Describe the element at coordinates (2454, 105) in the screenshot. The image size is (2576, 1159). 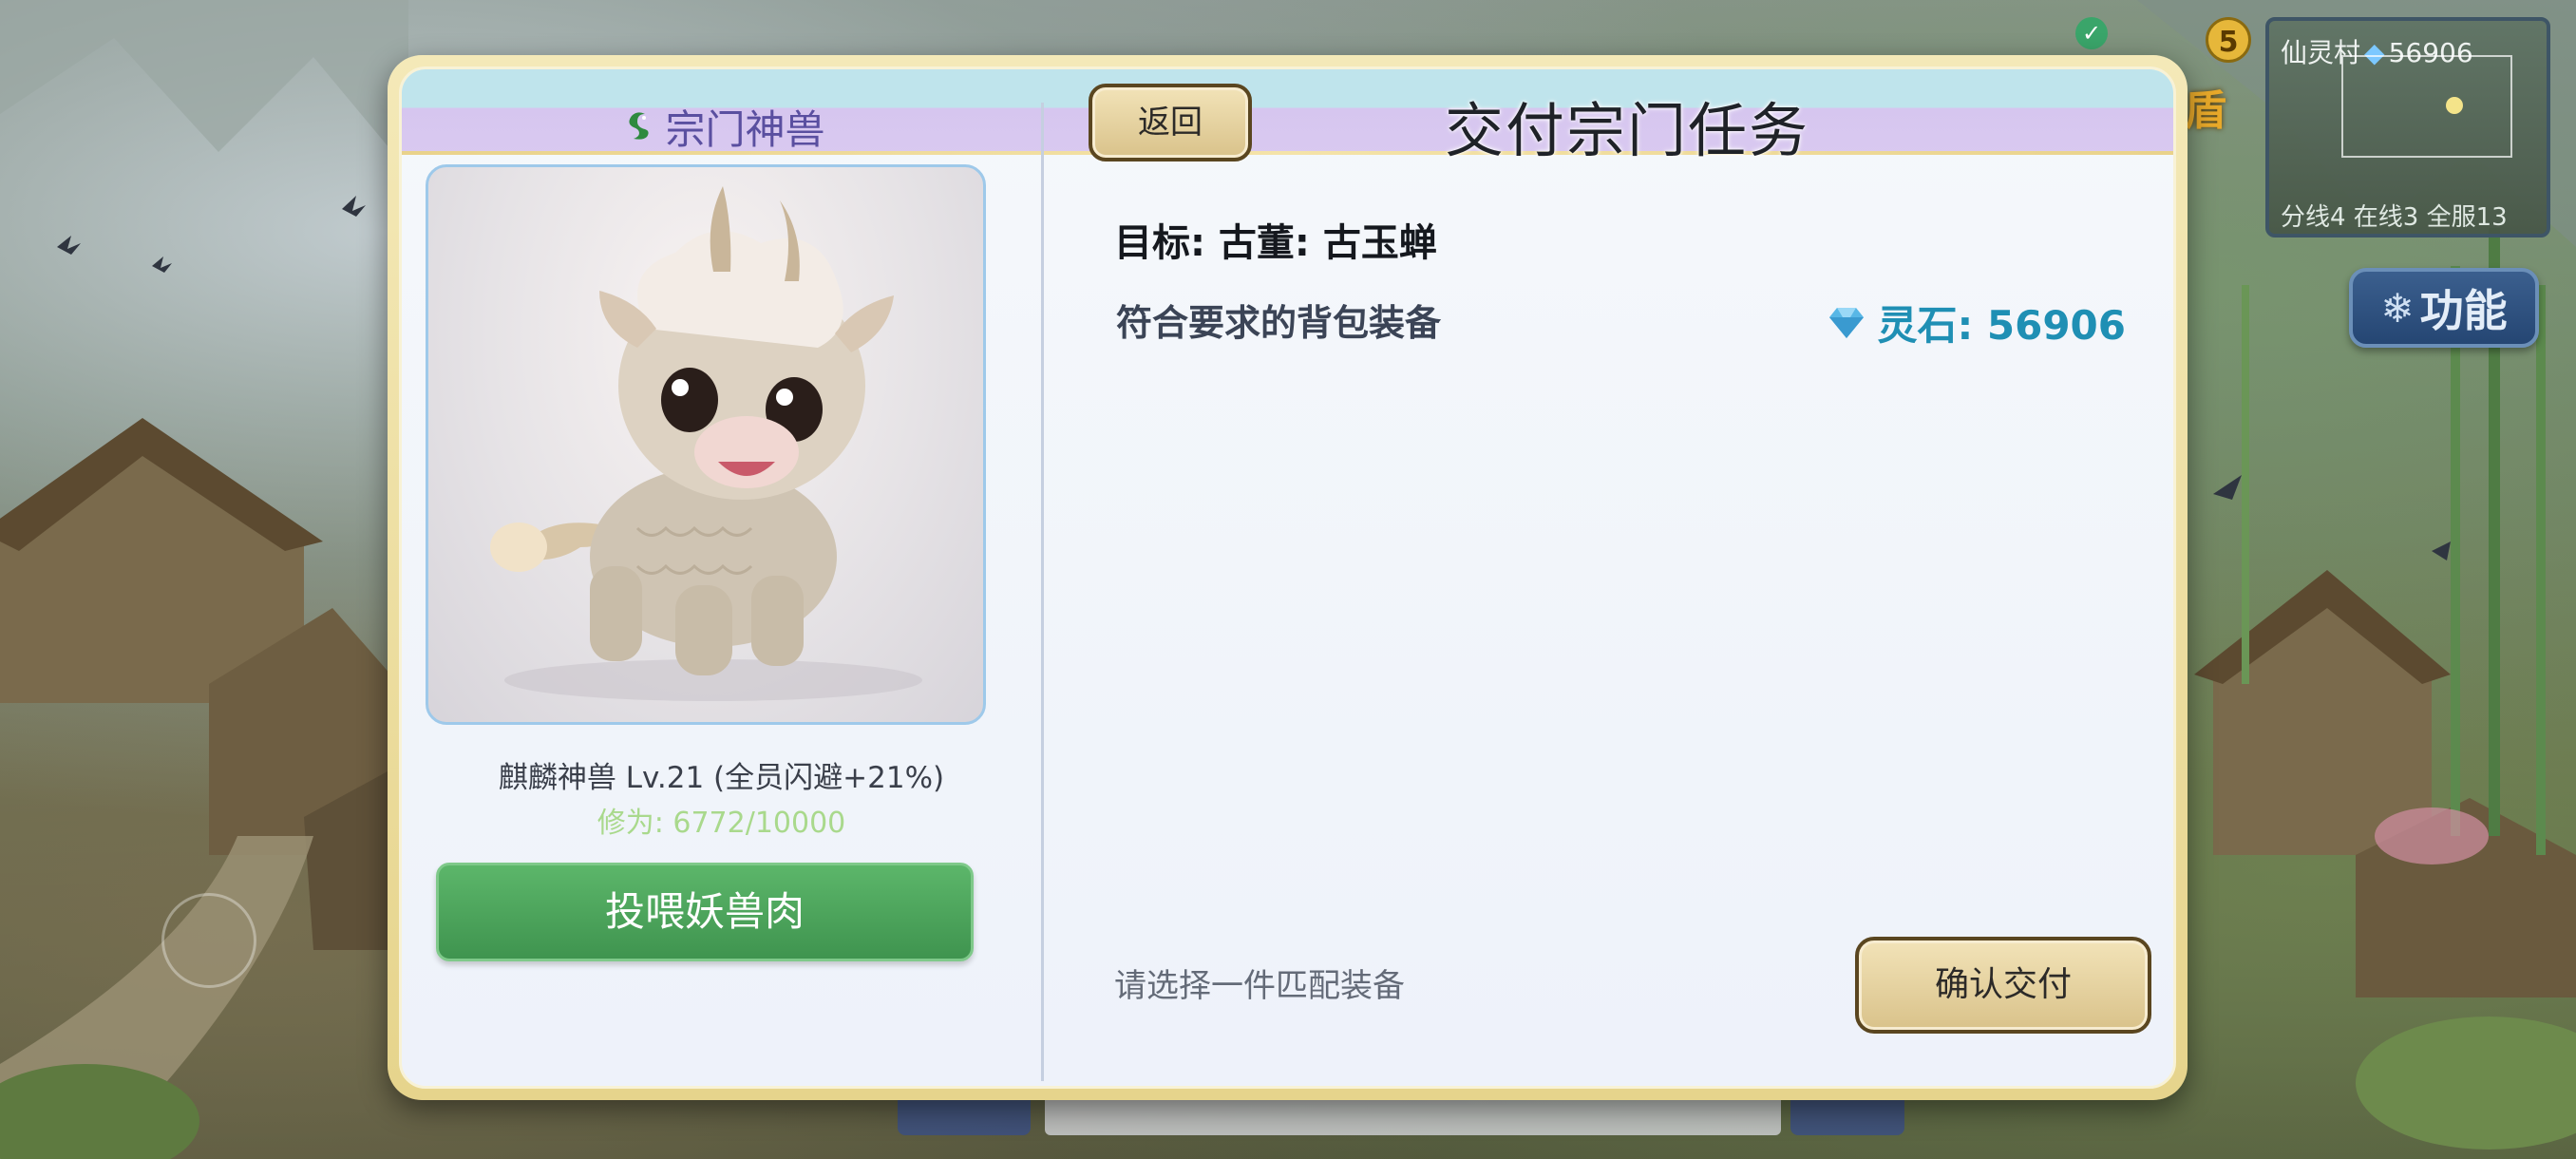
I see `player-marker` at that location.